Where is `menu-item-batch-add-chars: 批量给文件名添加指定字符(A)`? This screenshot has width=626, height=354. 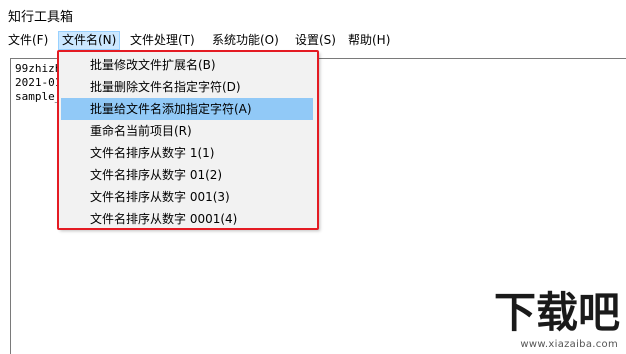
menu-item-batch-add-chars: 批量给文件名添加指定字符(A) is located at coordinates (187, 109).